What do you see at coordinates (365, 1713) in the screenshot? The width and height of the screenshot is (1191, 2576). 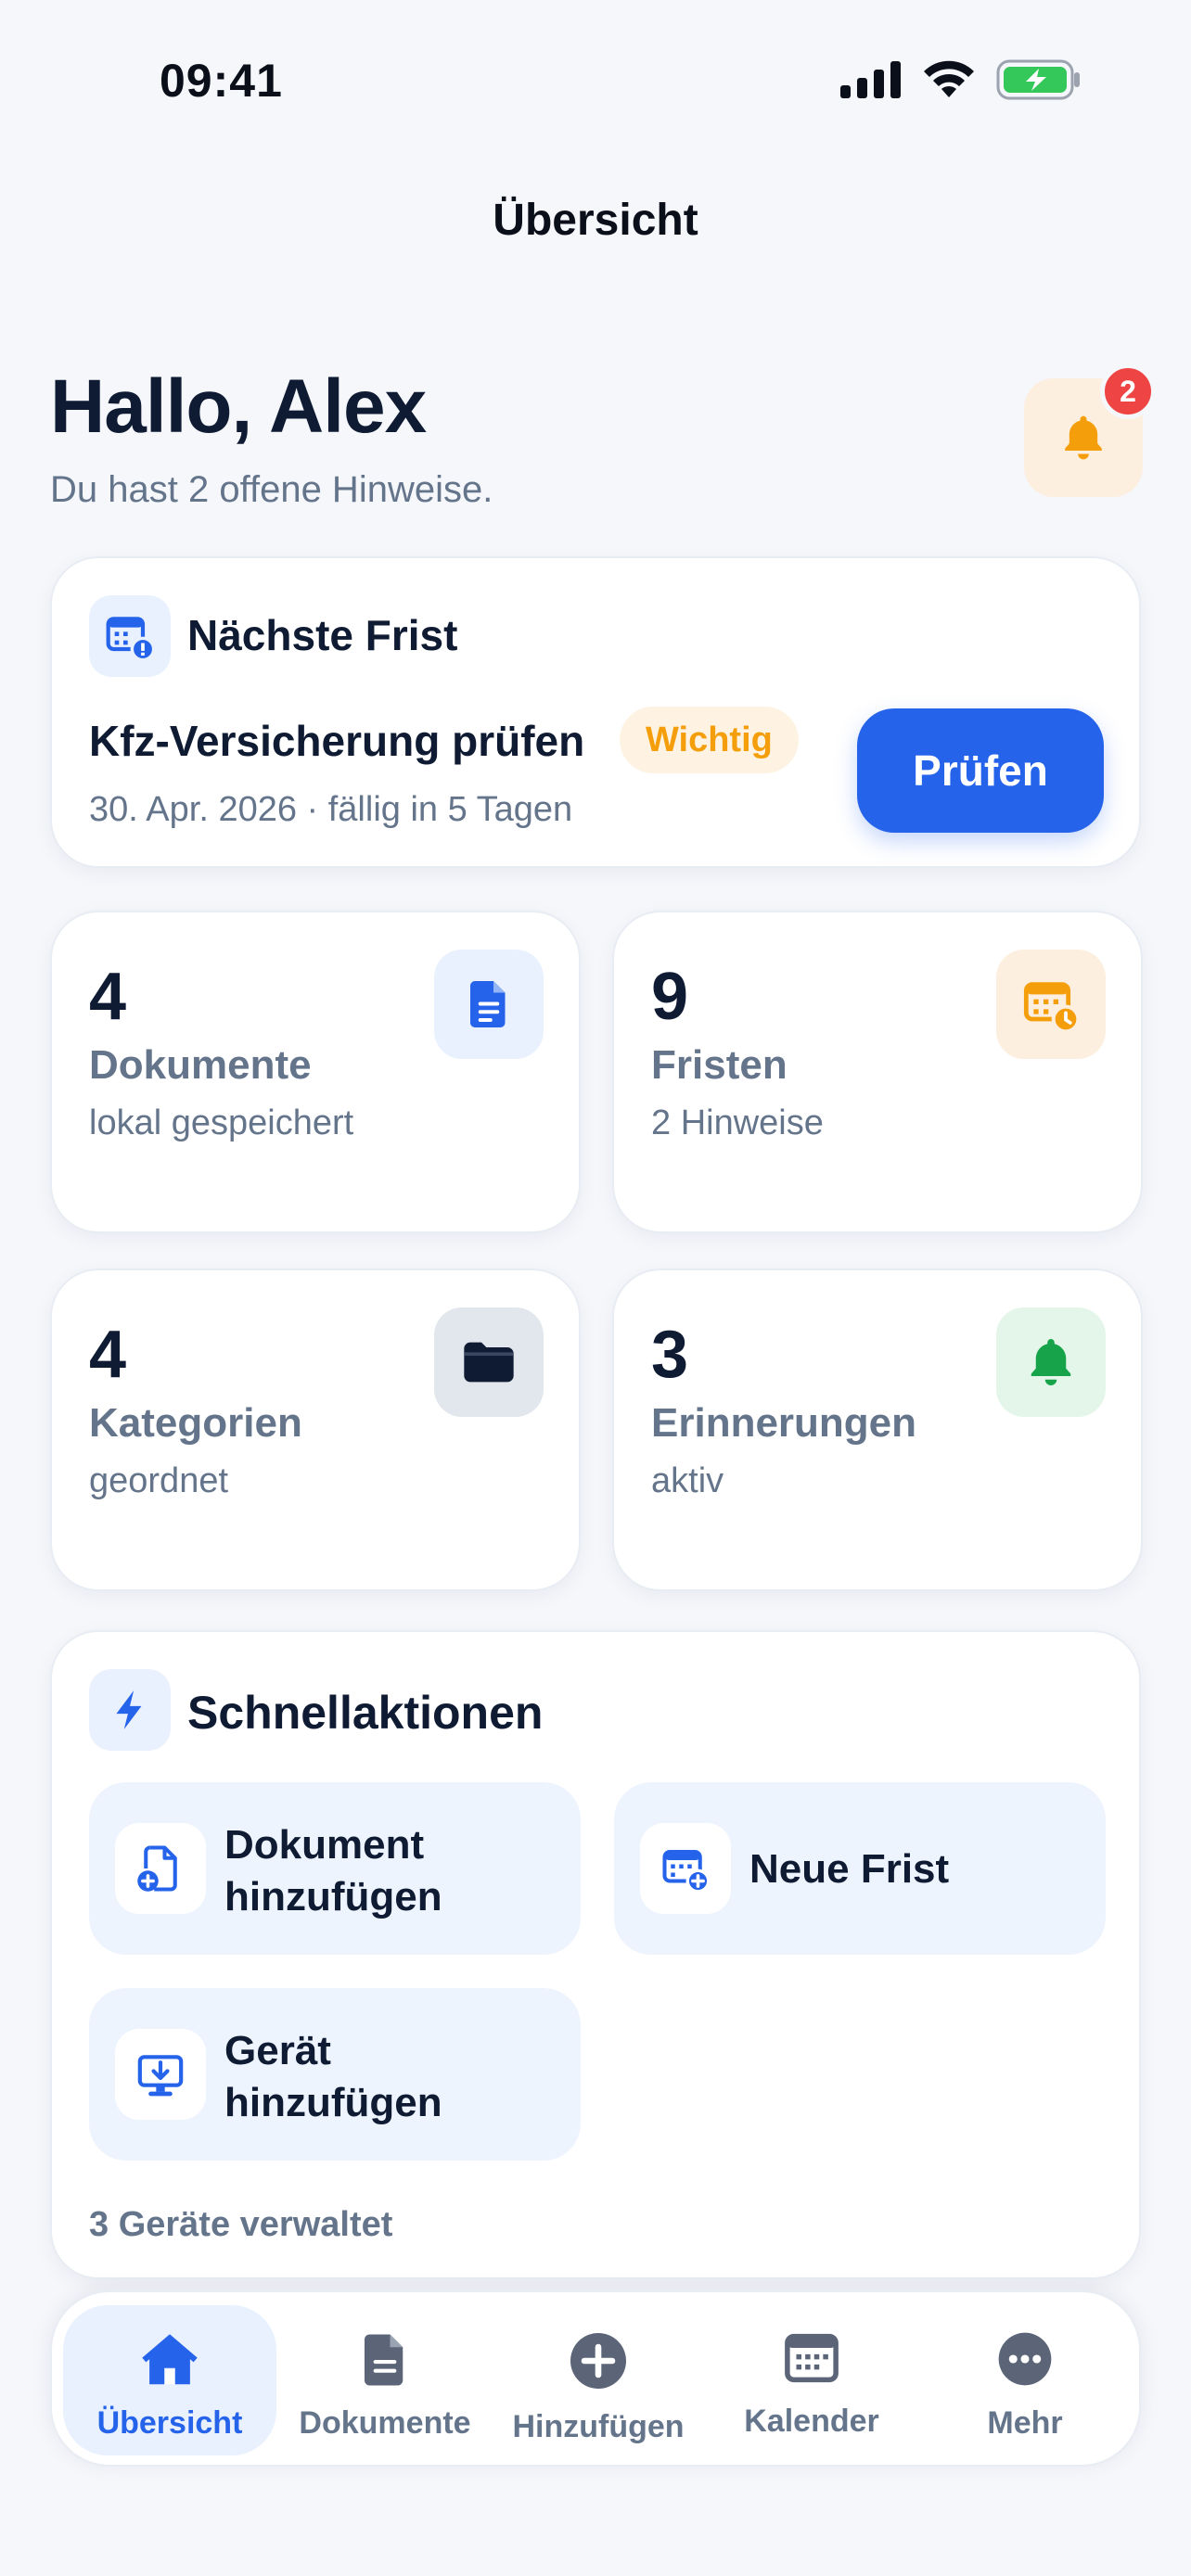 I see `quick-actions-heading: Schnellaktionen` at bounding box center [365, 1713].